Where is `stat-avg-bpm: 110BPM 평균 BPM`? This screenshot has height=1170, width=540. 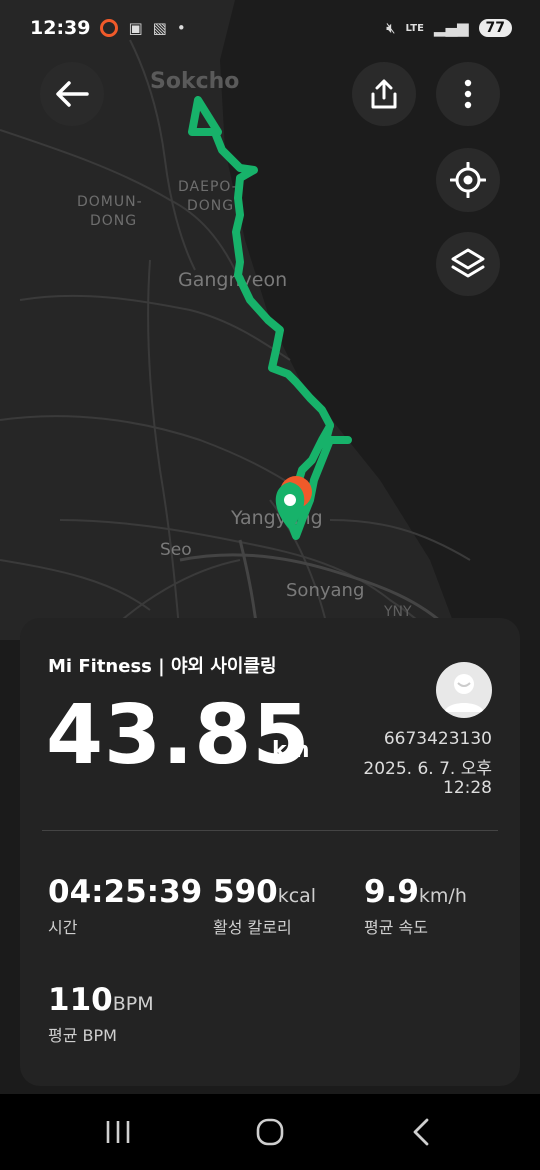 stat-avg-bpm: 110BPM 평균 BPM is located at coordinates (101, 1014).